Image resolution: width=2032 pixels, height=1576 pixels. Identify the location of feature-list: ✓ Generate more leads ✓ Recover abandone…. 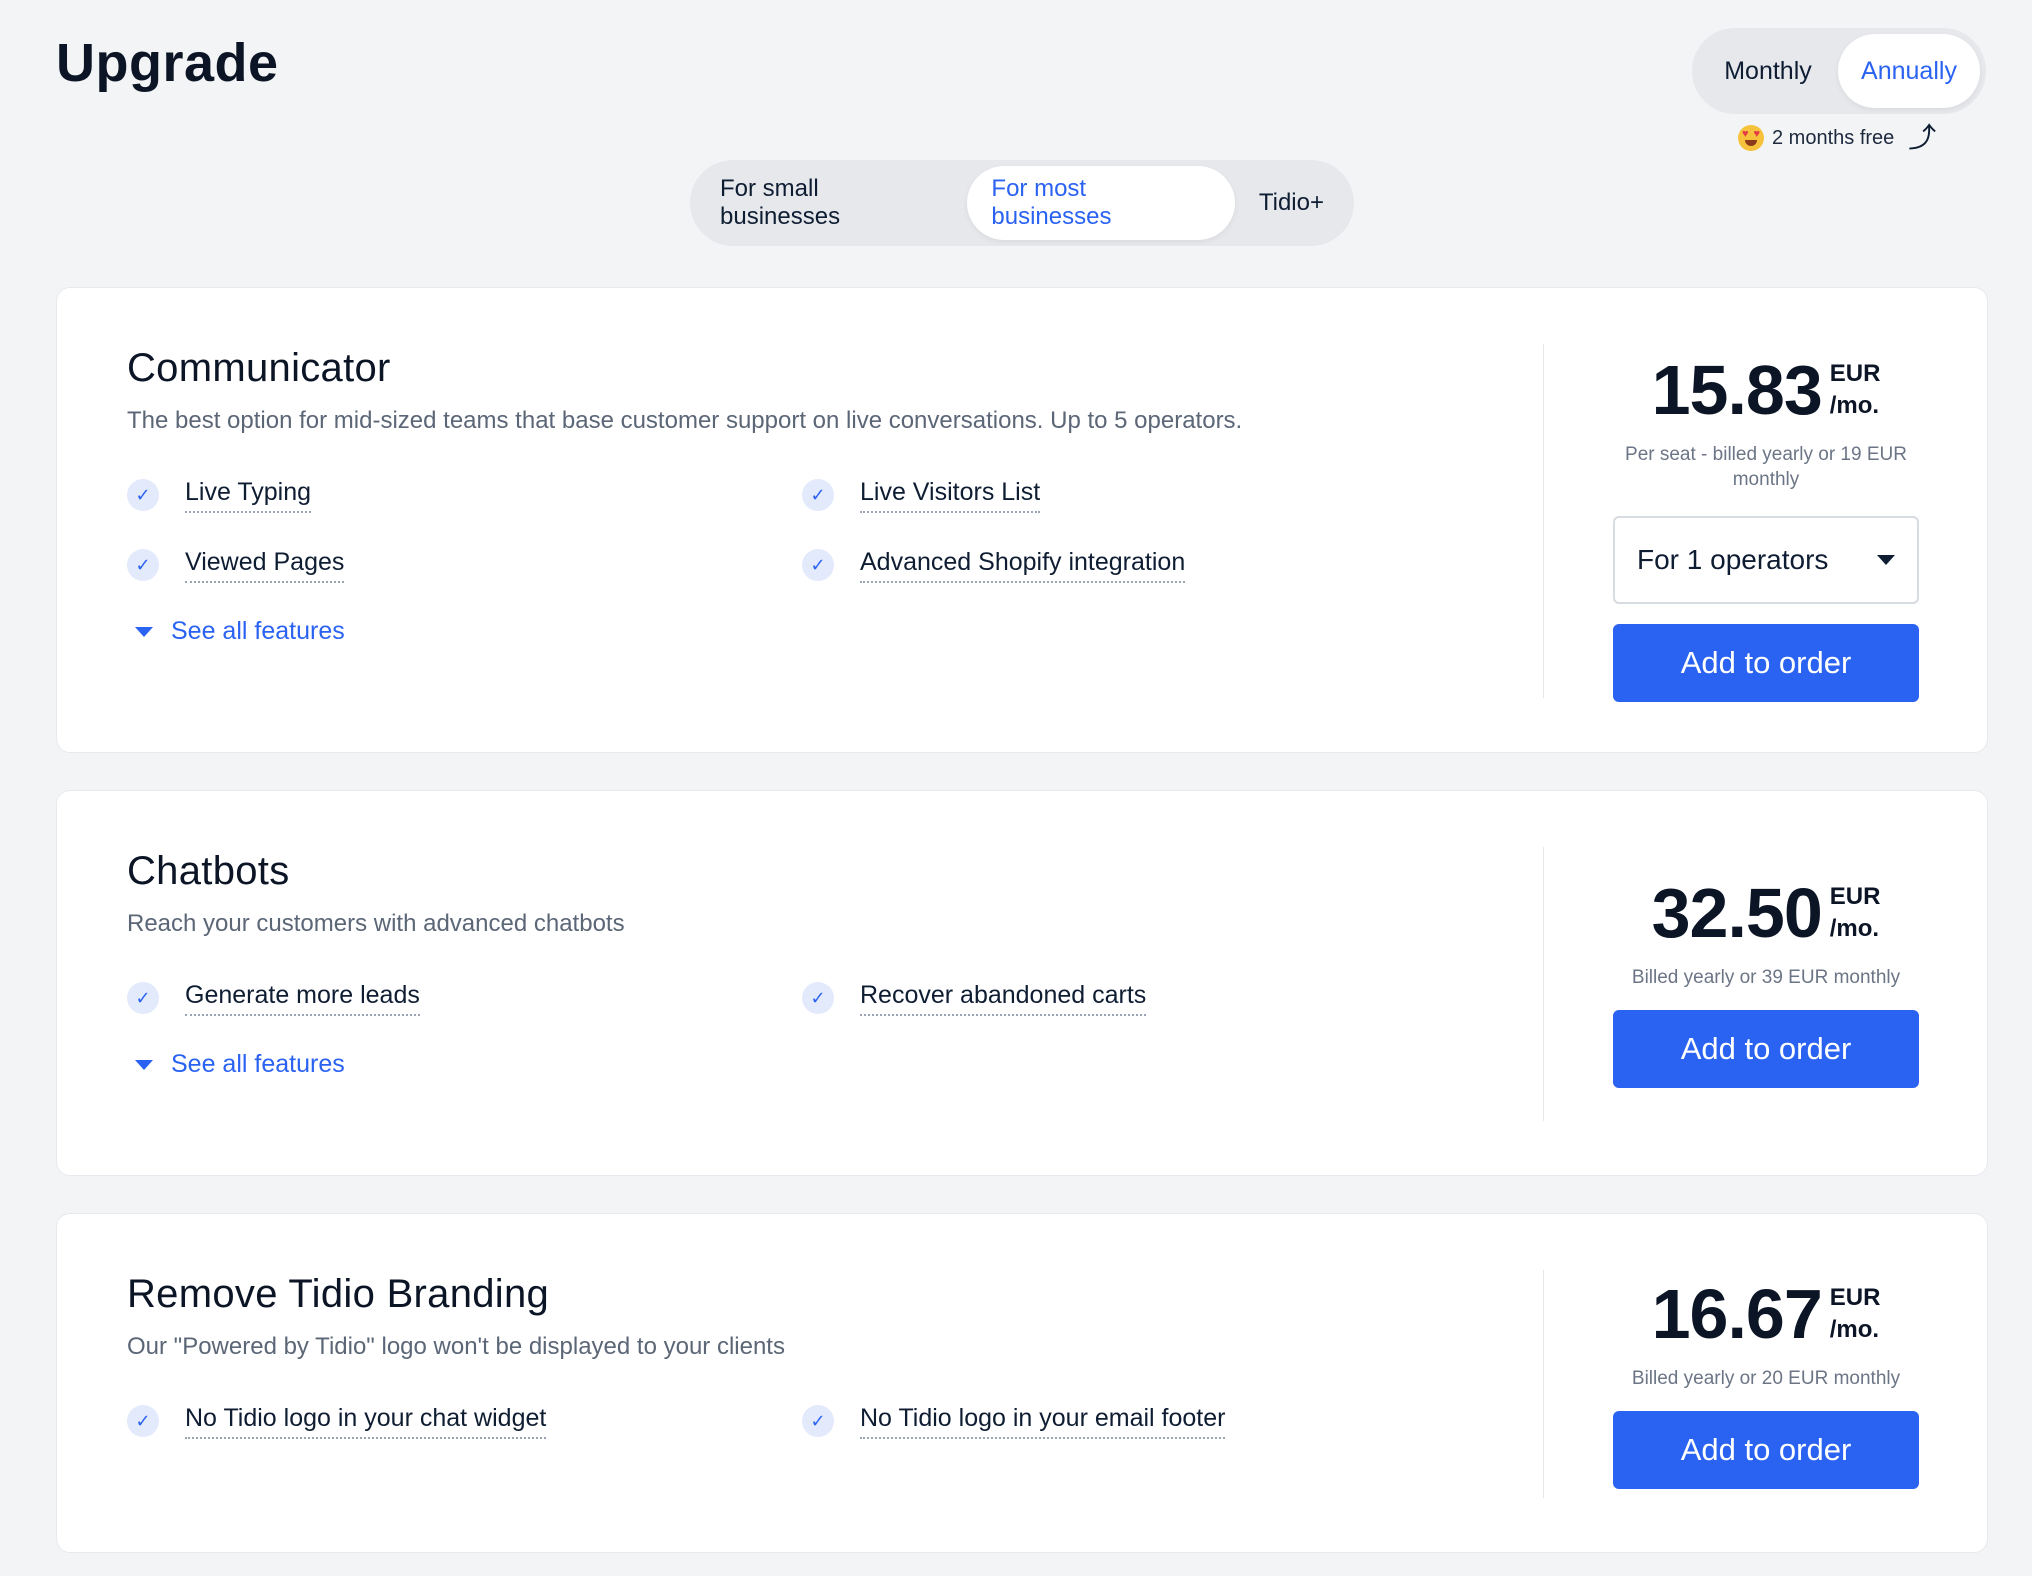
(827, 998).